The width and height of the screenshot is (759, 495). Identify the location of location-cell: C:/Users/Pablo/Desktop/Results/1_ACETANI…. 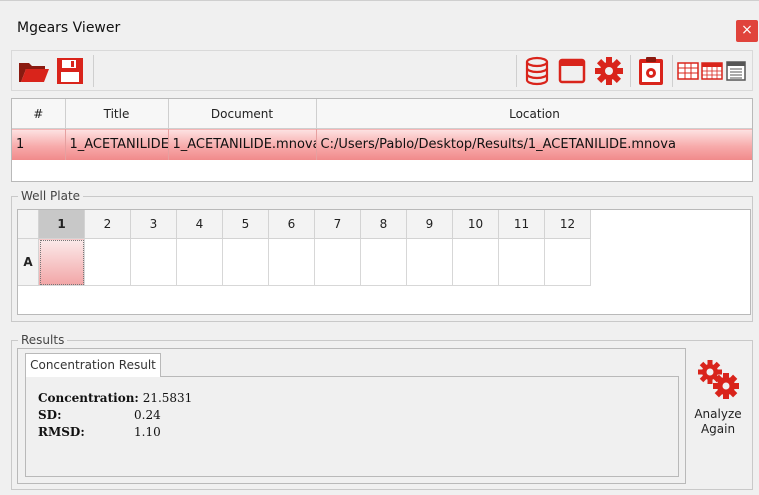
(534, 144).